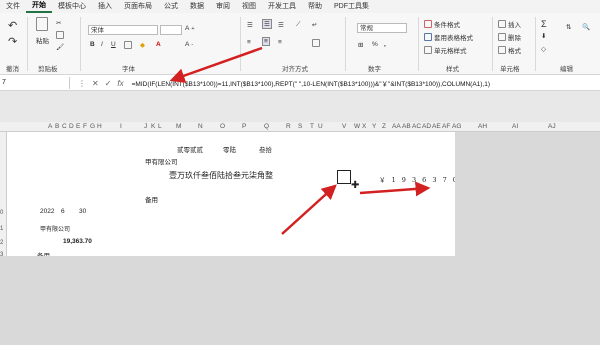 The image size is (600, 345). I want to click on arrow-to-formula, so click(216, 64).